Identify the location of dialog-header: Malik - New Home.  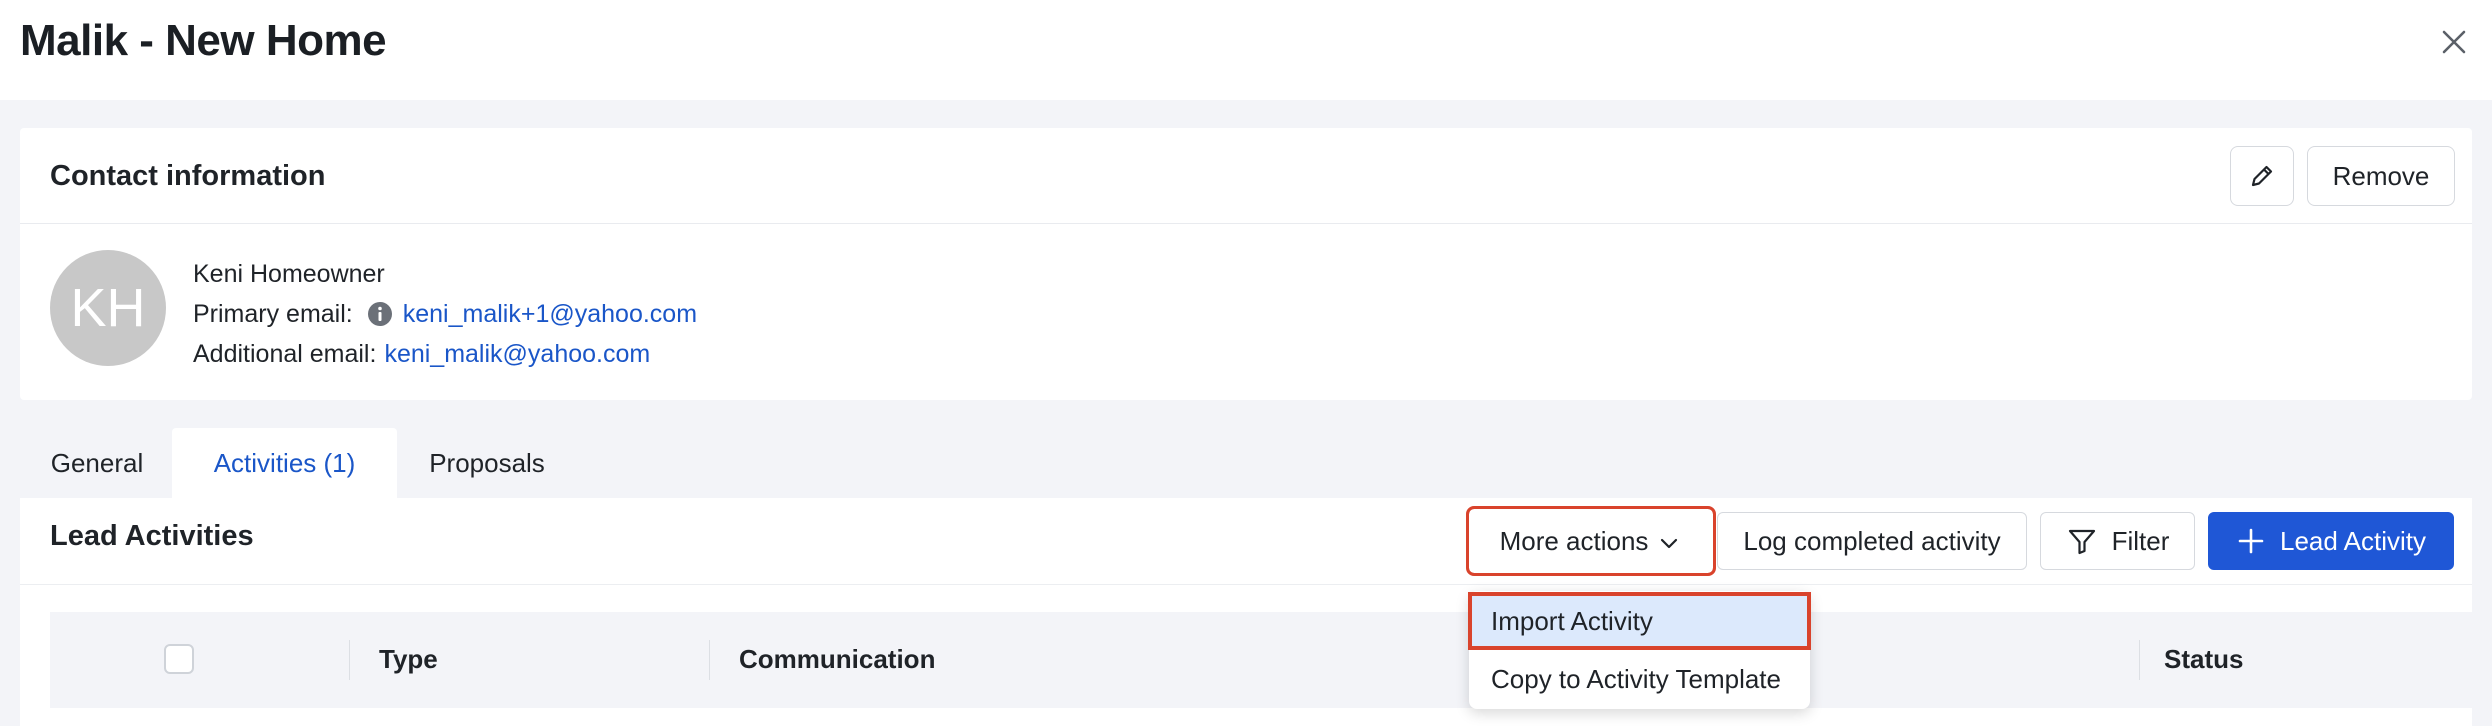
(1246, 50).